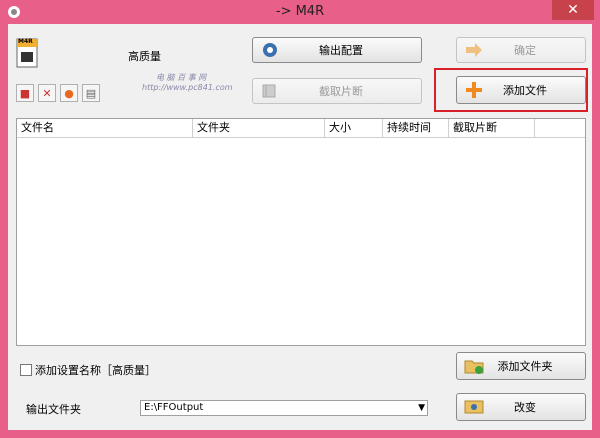 This screenshot has height=438, width=600. I want to click on eye-icon, so click(474, 407).